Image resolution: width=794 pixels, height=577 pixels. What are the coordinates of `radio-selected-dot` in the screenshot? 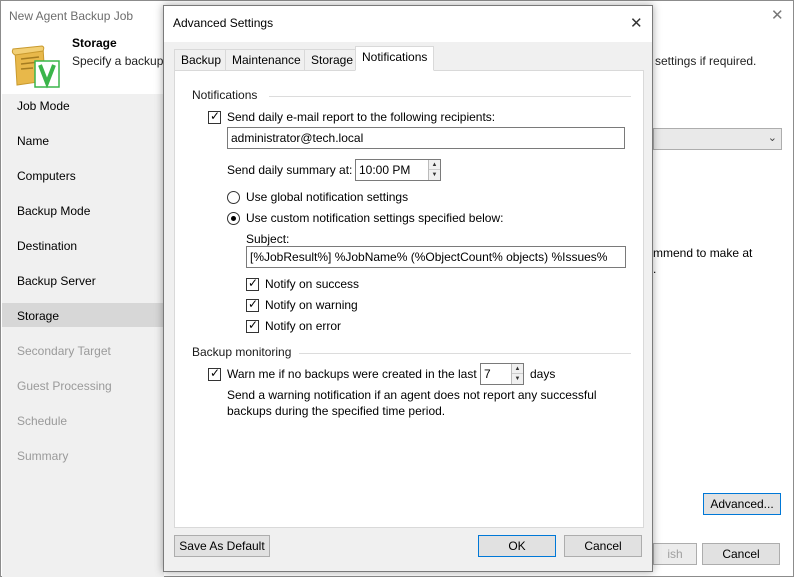 It's located at (233, 218).